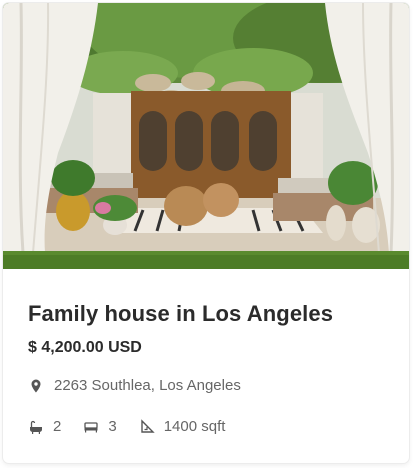  What do you see at coordinates (91, 427) in the screenshot?
I see `bed-icon` at bounding box center [91, 427].